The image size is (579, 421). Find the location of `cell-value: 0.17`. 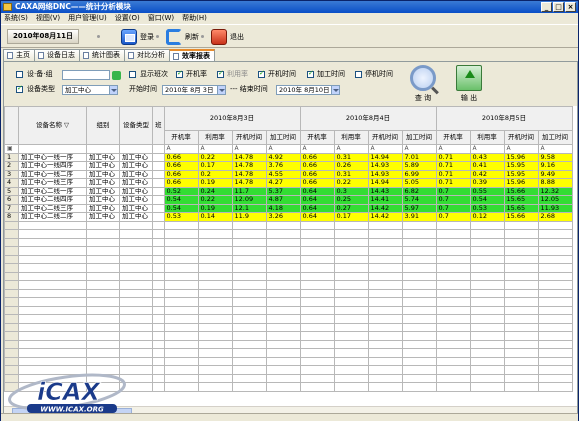

cell-value: 0.17 is located at coordinates (351, 217).